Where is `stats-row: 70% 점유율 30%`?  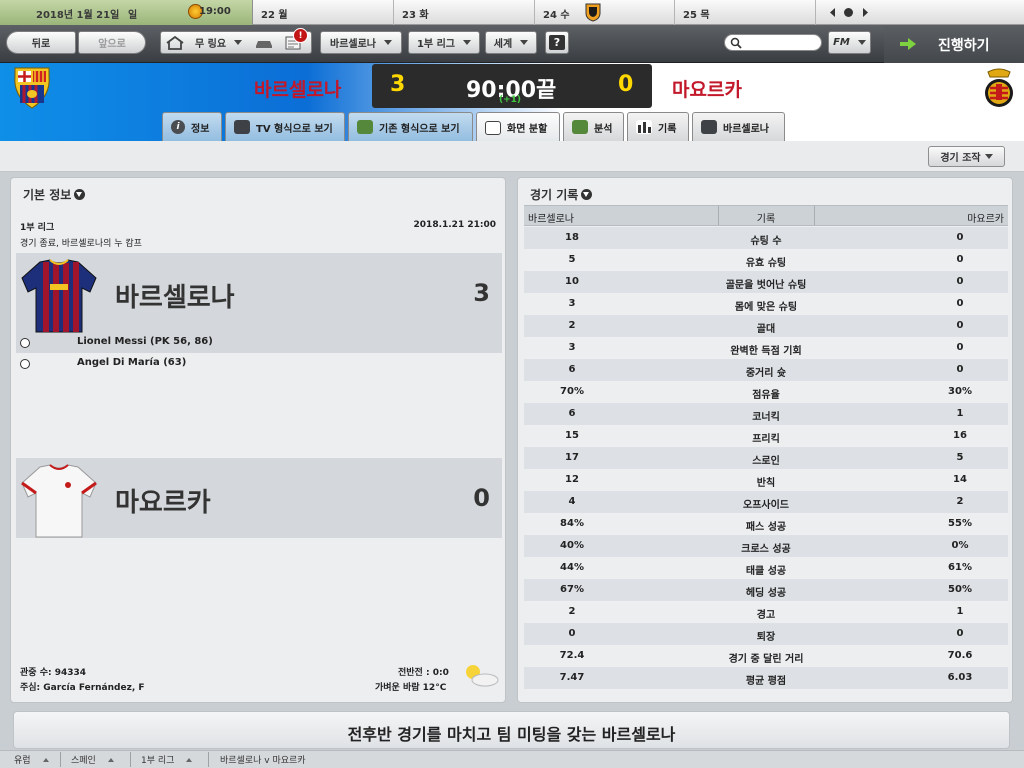
stats-row: 70% 점유율 30% is located at coordinates (766, 392).